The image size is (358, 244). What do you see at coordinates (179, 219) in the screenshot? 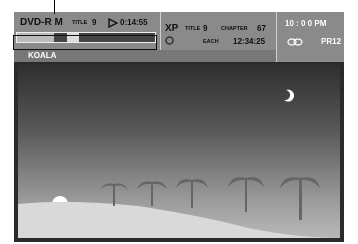
I see `sand-area` at bounding box center [179, 219].